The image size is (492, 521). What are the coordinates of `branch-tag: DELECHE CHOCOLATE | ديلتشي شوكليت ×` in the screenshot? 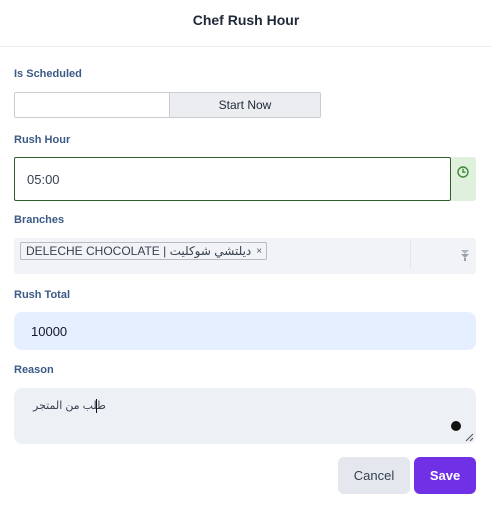 It's located at (144, 251).